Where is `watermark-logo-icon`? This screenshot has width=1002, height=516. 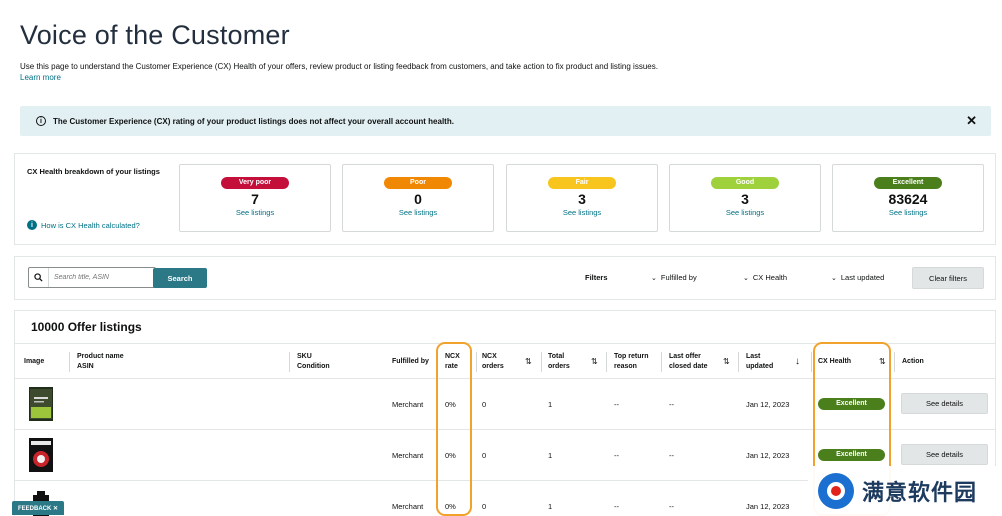
watermark-logo-icon is located at coordinates (836, 491).